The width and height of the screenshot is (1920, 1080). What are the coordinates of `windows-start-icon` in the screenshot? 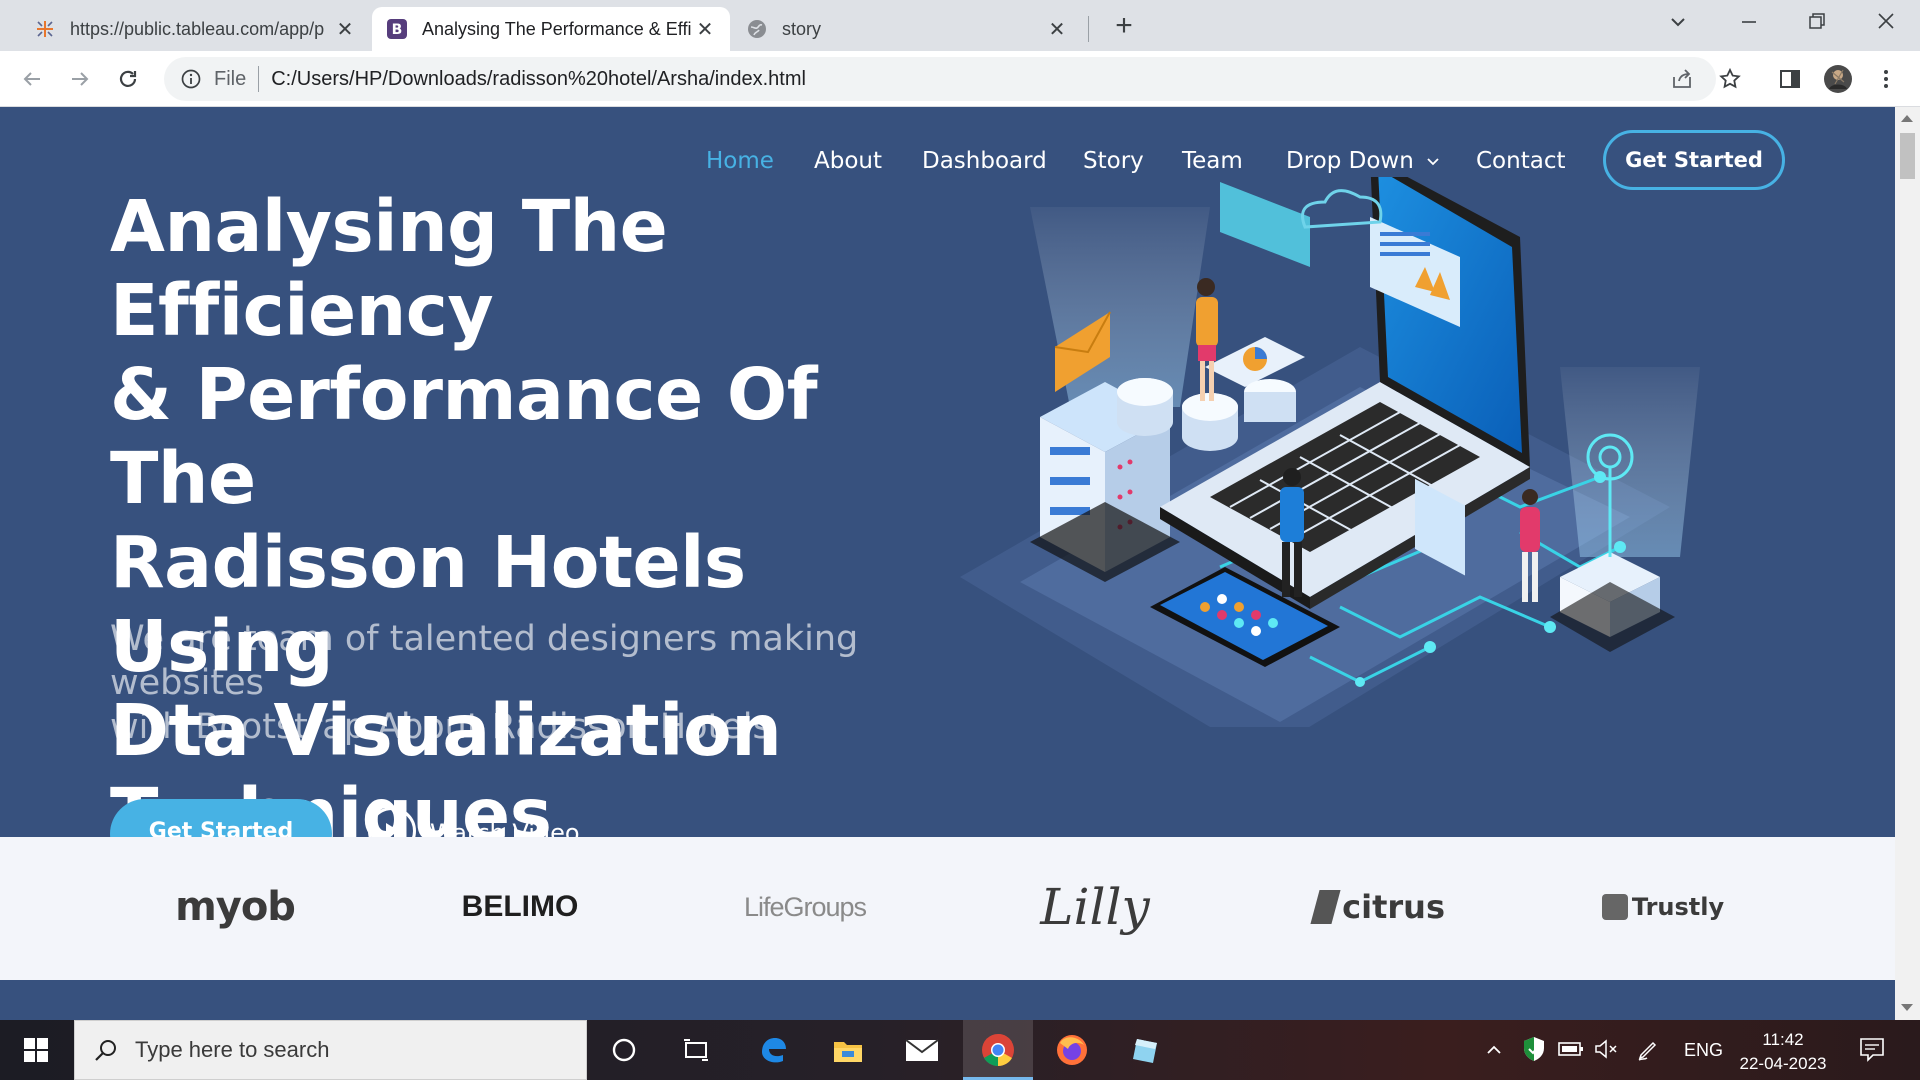 It's located at (36, 1050).